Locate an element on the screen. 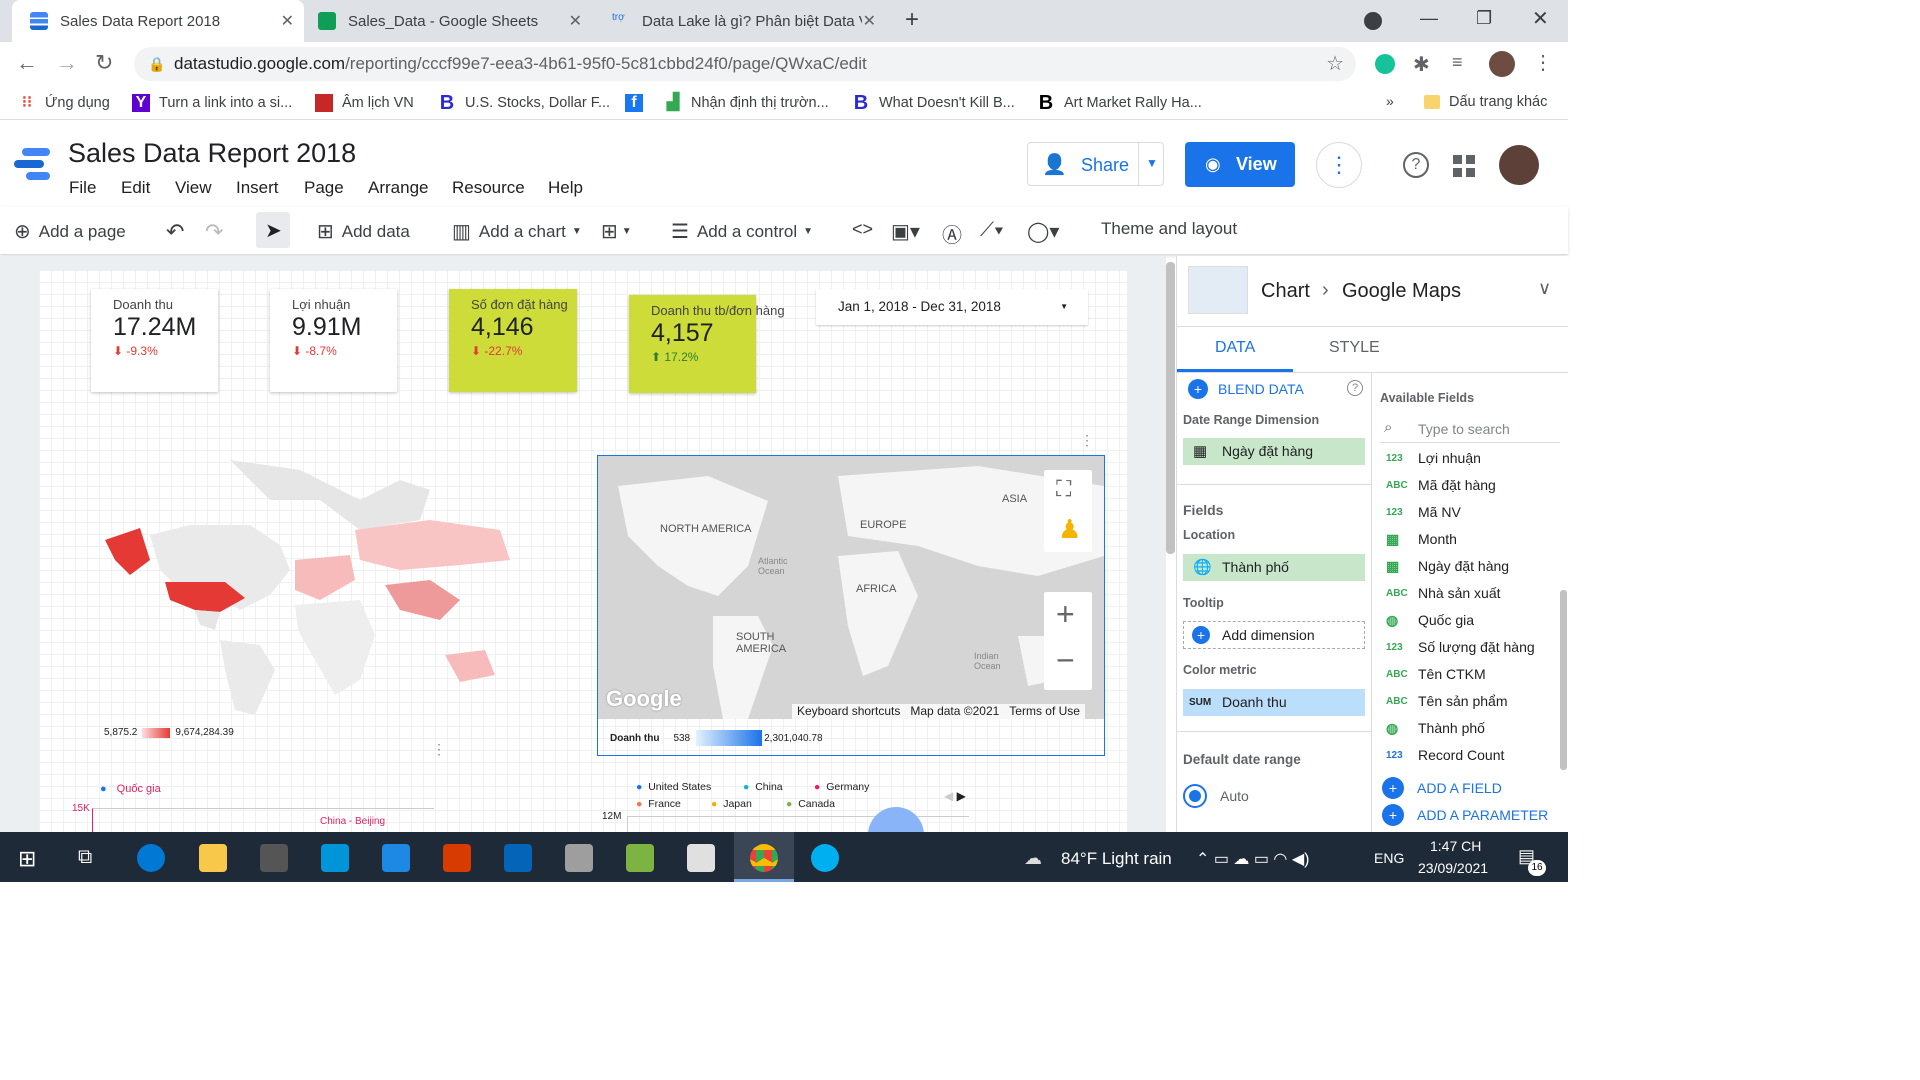 This screenshot has width=1920, height=1080. system-tray-icons: ⌃ ▭ ☁ ▭ ◠ ◀) is located at coordinates (1252, 859).